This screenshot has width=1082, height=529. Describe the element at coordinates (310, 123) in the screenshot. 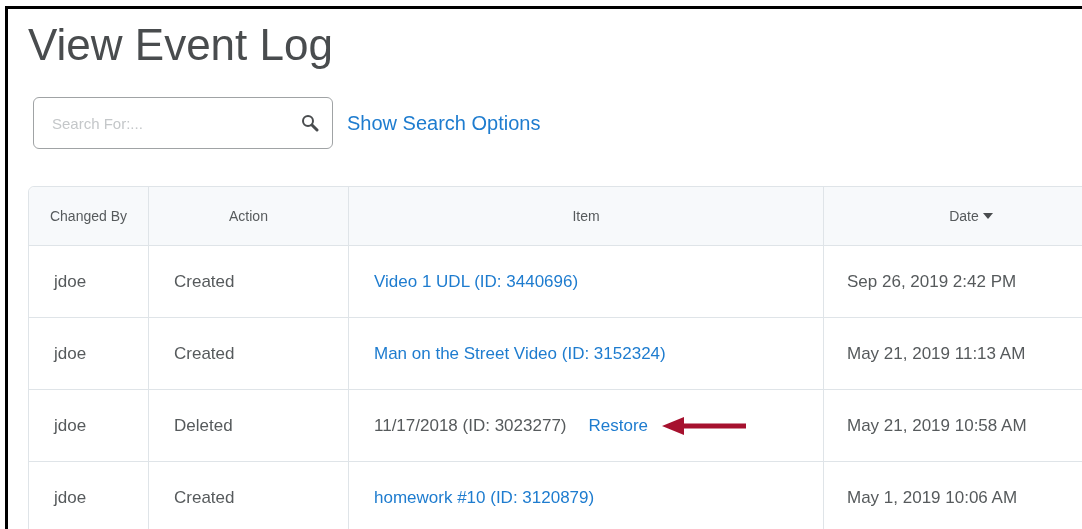

I see `search-icon` at that location.